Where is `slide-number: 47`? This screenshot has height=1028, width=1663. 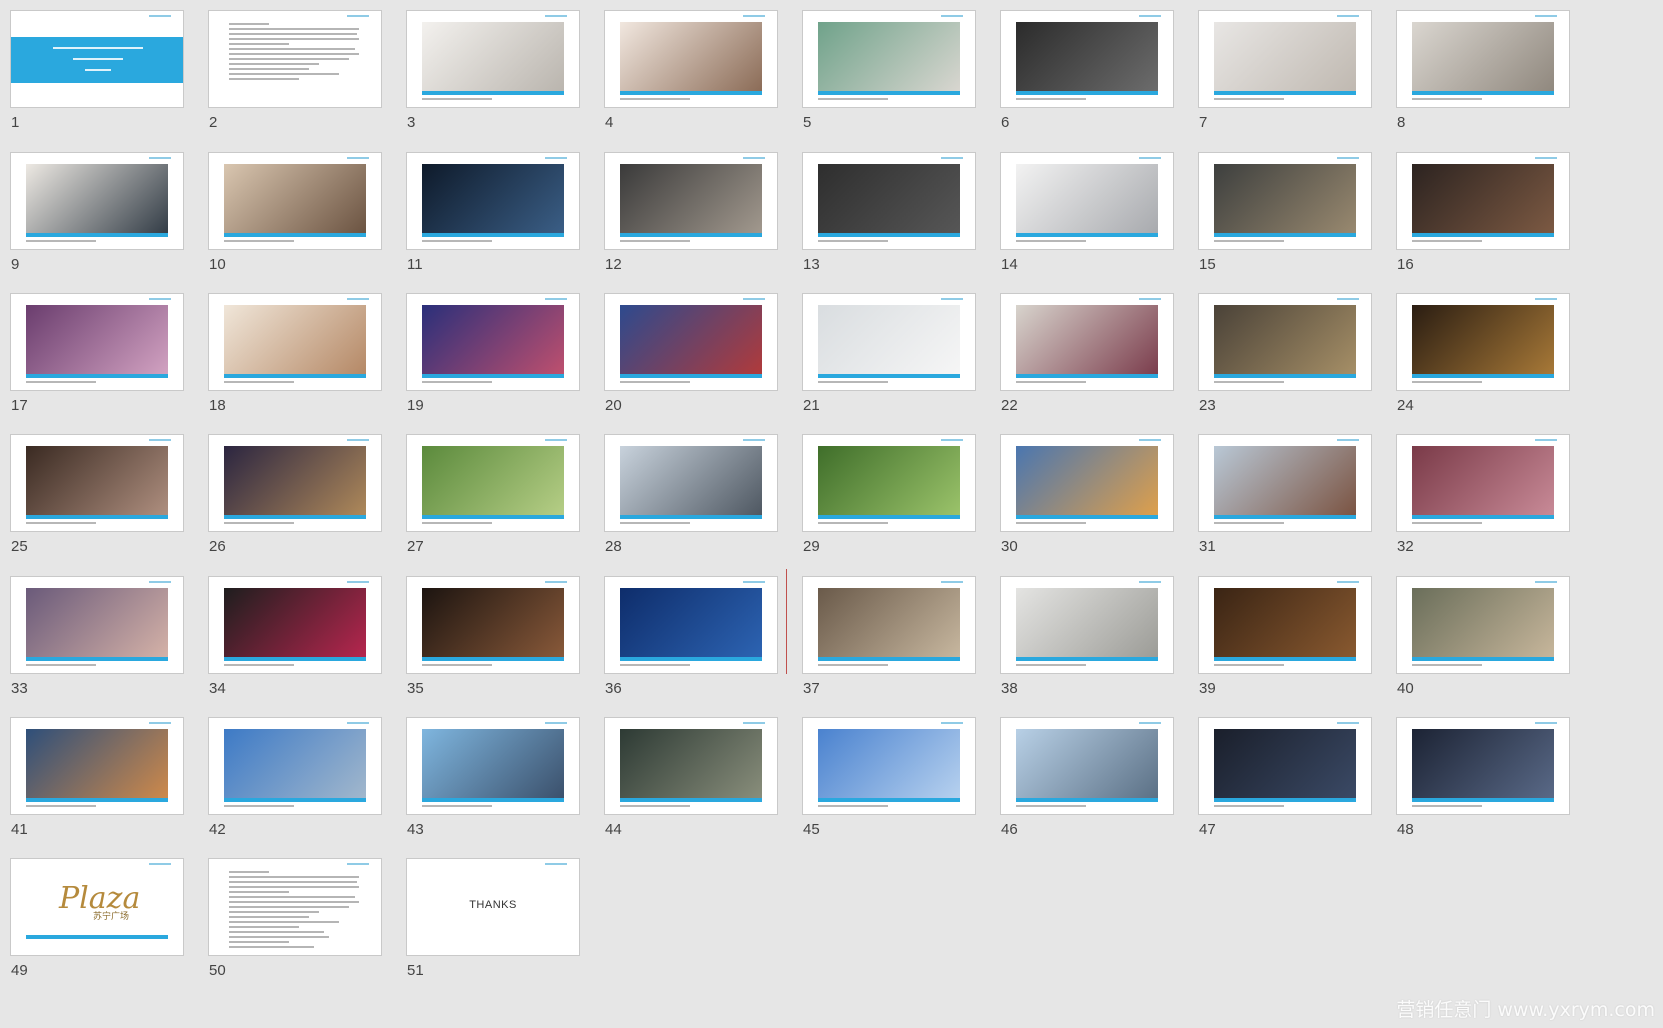 slide-number: 47 is located at coordinates (1207, 829).